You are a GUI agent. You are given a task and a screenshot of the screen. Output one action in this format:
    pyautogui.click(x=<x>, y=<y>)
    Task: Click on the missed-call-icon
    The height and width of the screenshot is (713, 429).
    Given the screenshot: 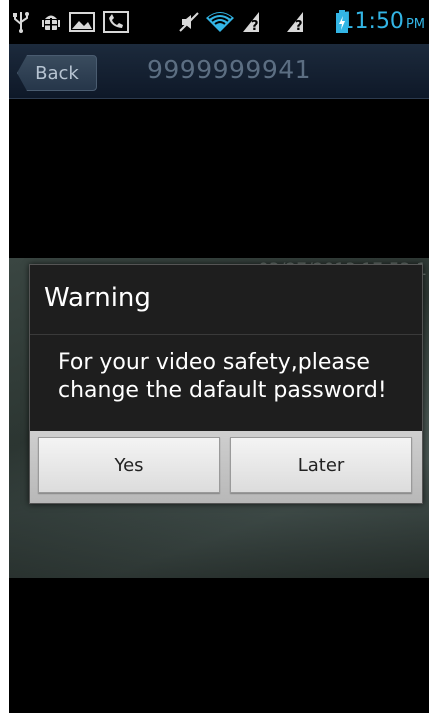 What is the action you would take?
    pyautogui.click(x=116, y=22)
    